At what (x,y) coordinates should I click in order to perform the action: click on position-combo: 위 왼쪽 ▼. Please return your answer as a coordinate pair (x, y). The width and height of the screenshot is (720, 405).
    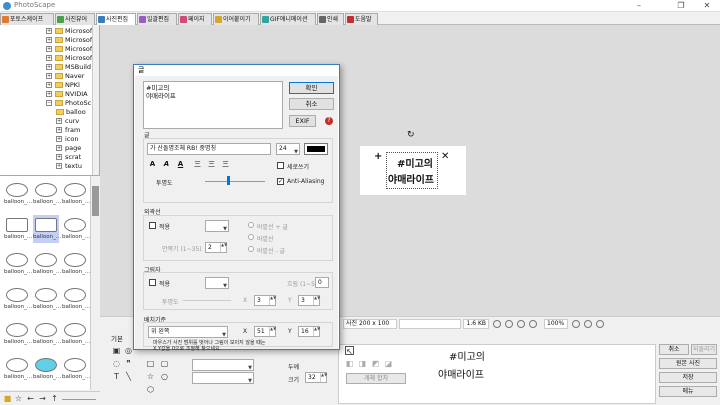
    Looking at the image, I should click on (188, 332).